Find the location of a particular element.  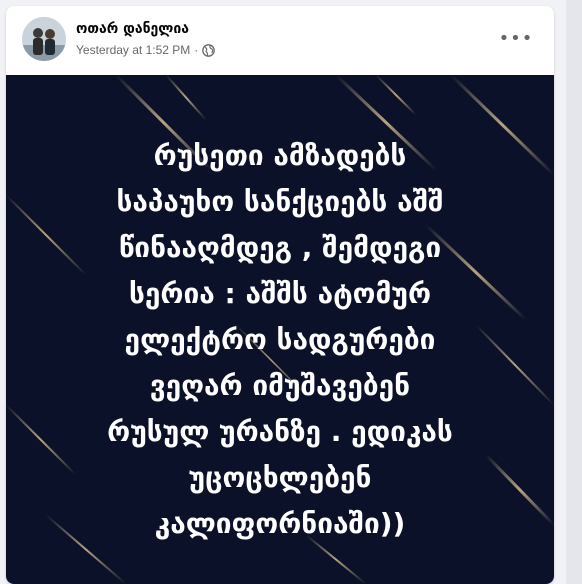

globe-icon is located at coordinates (209, 50).